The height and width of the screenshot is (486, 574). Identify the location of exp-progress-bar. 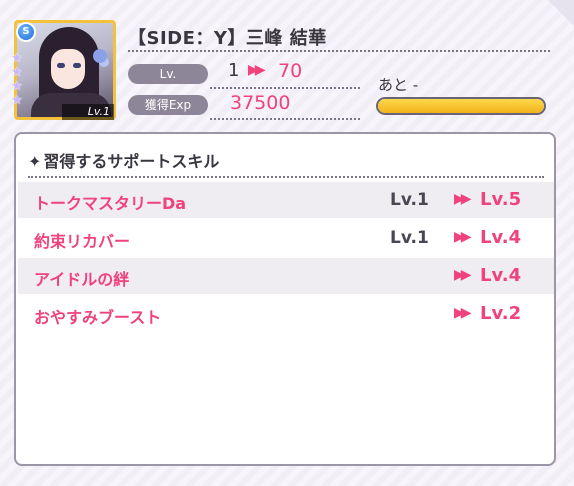
(461, 106).